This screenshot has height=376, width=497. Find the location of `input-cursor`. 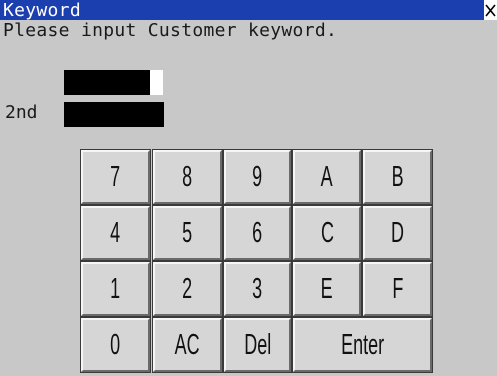

input-cursor is located at coordinates (156, 82).